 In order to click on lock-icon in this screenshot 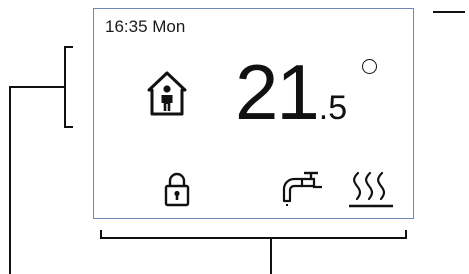, I will do `click(177, 189)`.